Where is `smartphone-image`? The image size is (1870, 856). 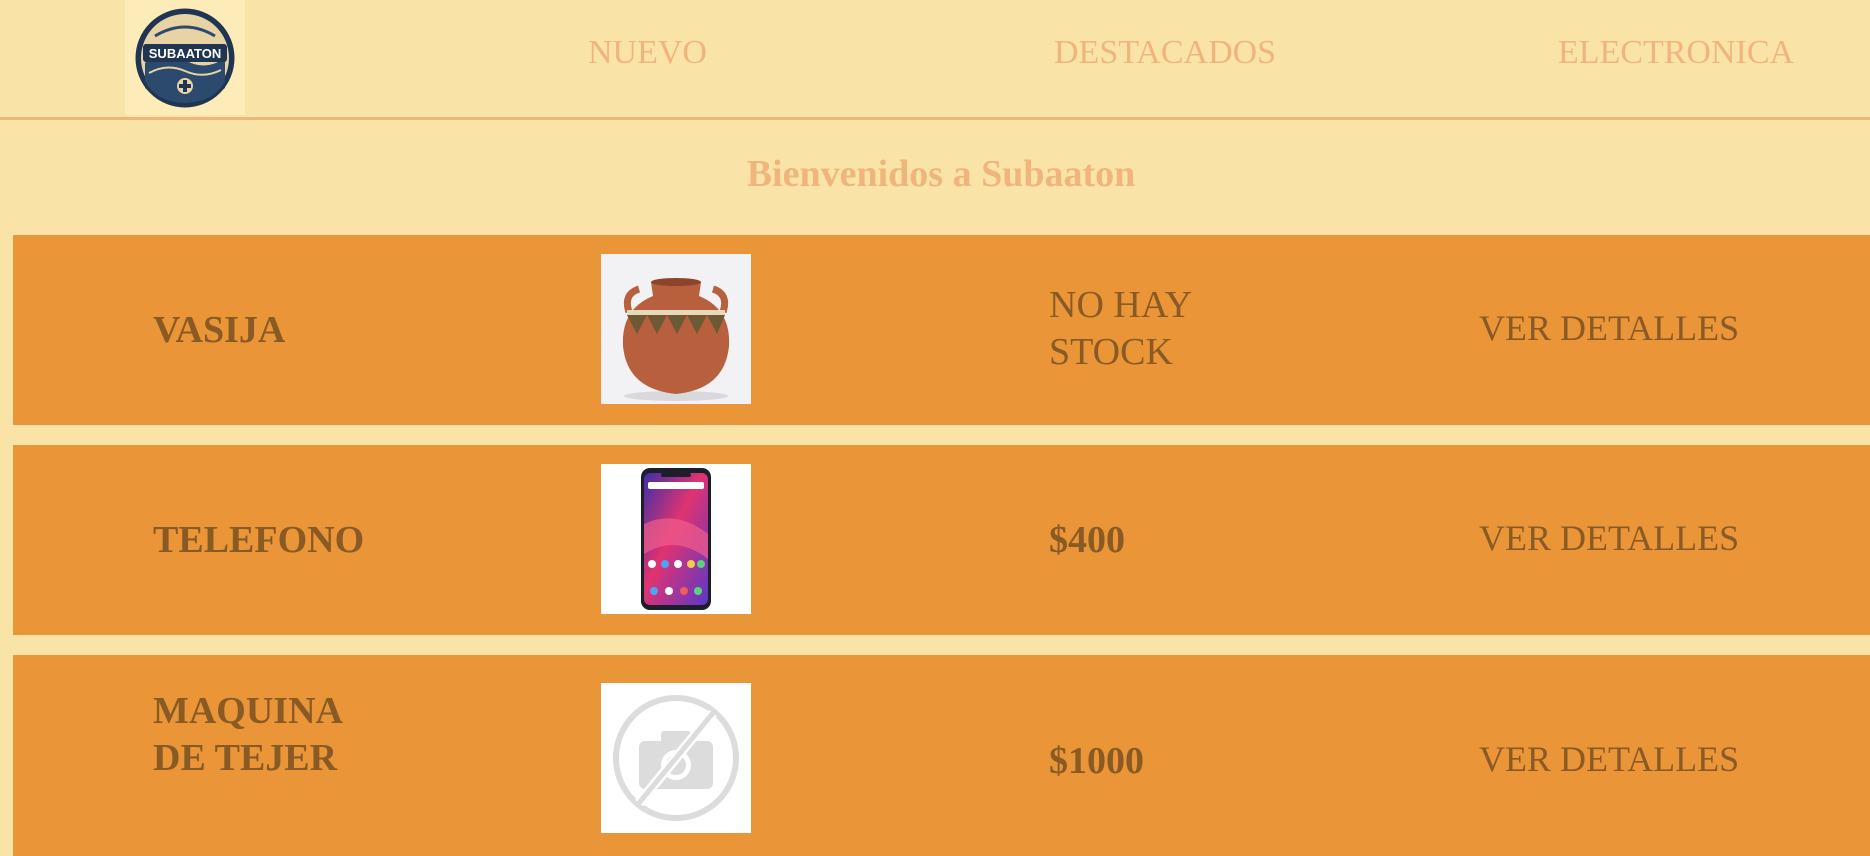
smartphone-image is located at coordinates (676, 539).